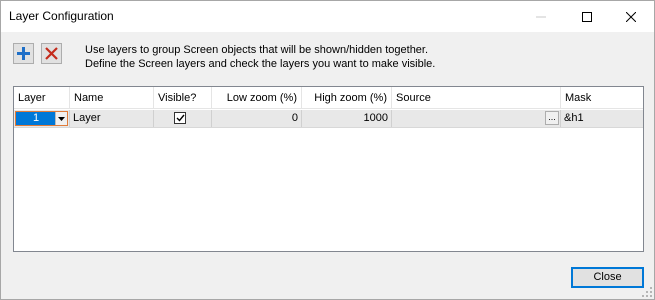  I want to click on column-header-name: Name, so click(112, 98).